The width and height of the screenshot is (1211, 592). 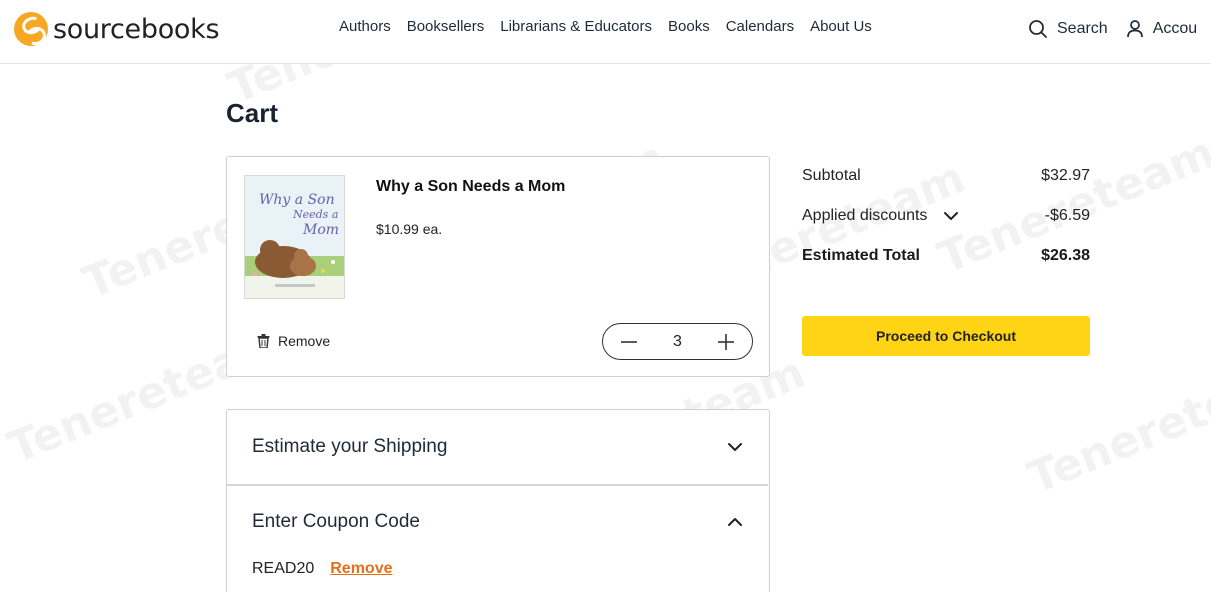 I want to click on trash-icon, so click(x=263, y=341).